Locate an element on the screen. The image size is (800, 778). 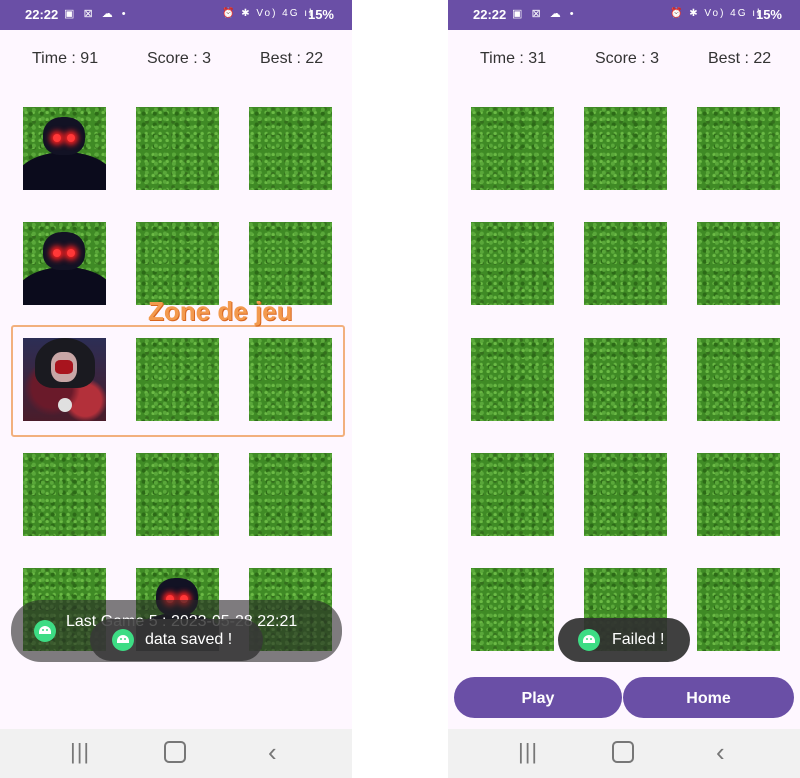
time-counter: Time : 91 is located at coordinates (65, 58).